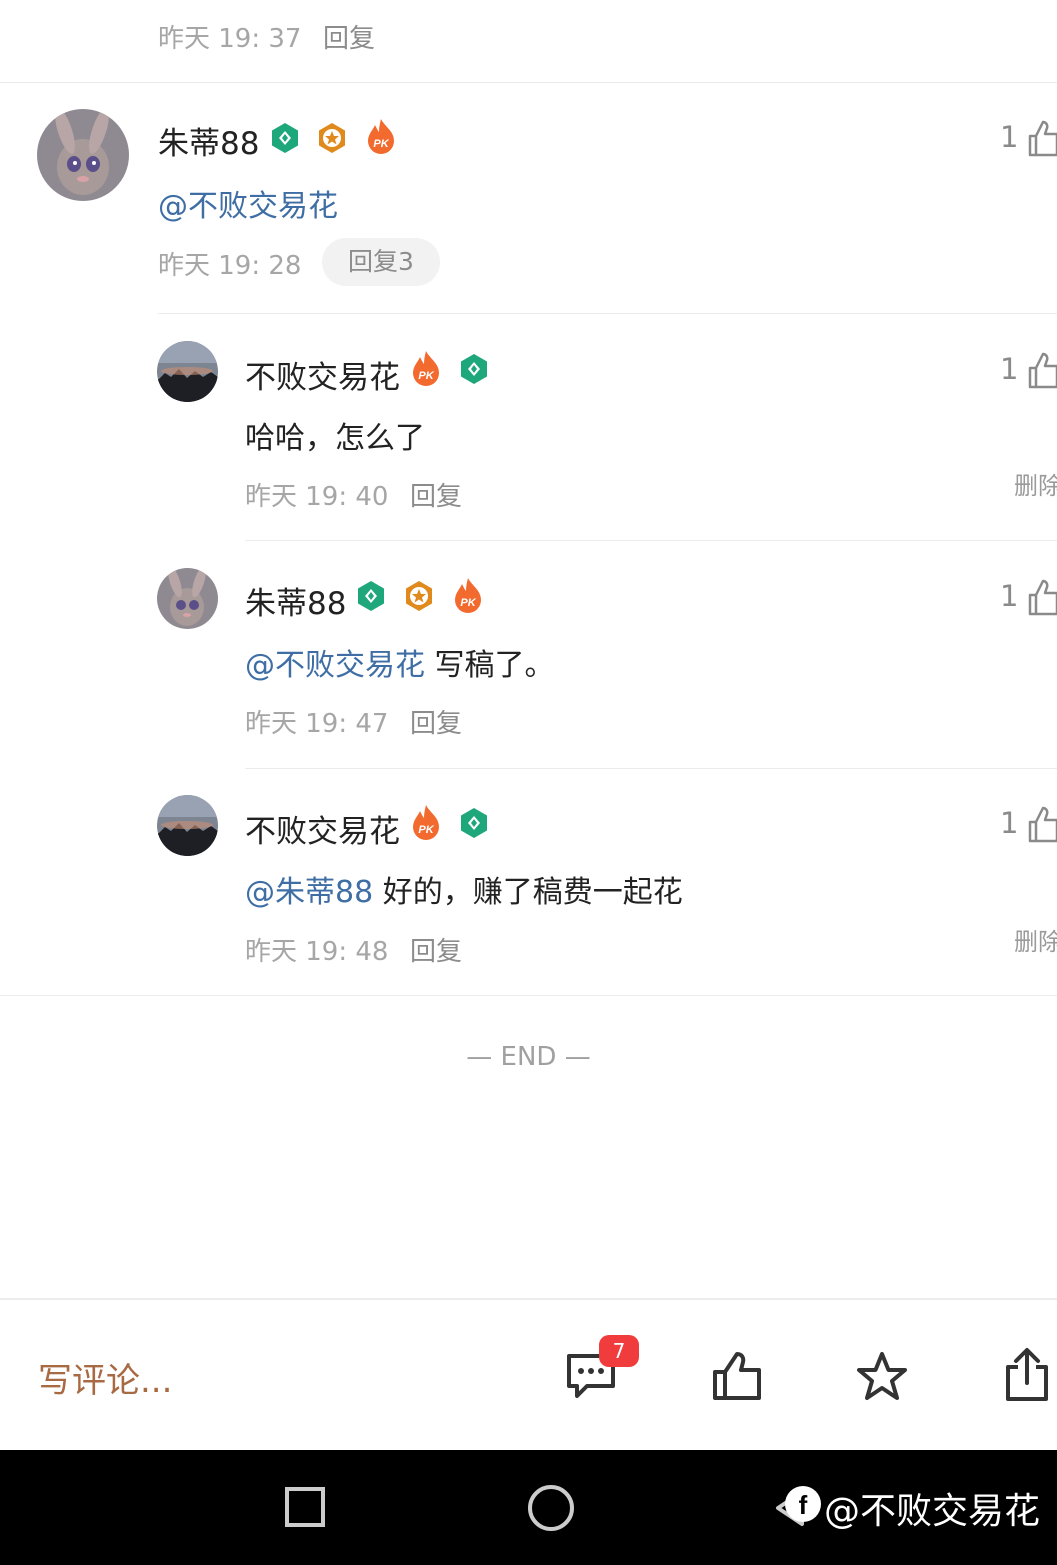 Image resolution: width=1057 pixels, height=1565 pixels. I want to click on comment-body: 哈哈，怎么了, so click(335, 438).